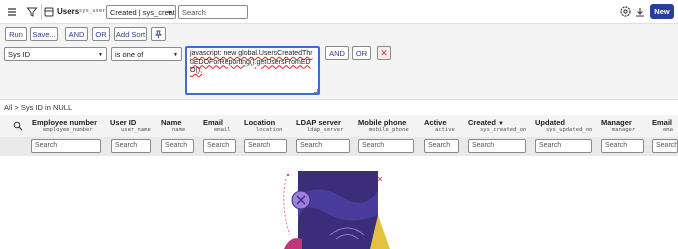 This screenshot has height=249, width=678. I want to click on filter-icon, so click(32, 12).